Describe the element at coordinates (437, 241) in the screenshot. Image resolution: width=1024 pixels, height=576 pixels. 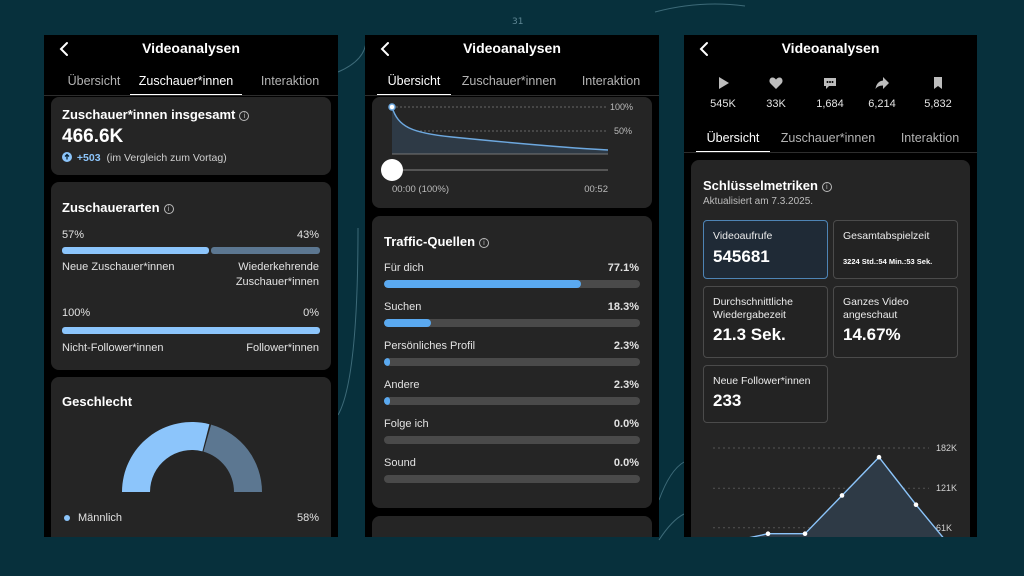
I see `card-title: Traffic-Quellen i` at that location.